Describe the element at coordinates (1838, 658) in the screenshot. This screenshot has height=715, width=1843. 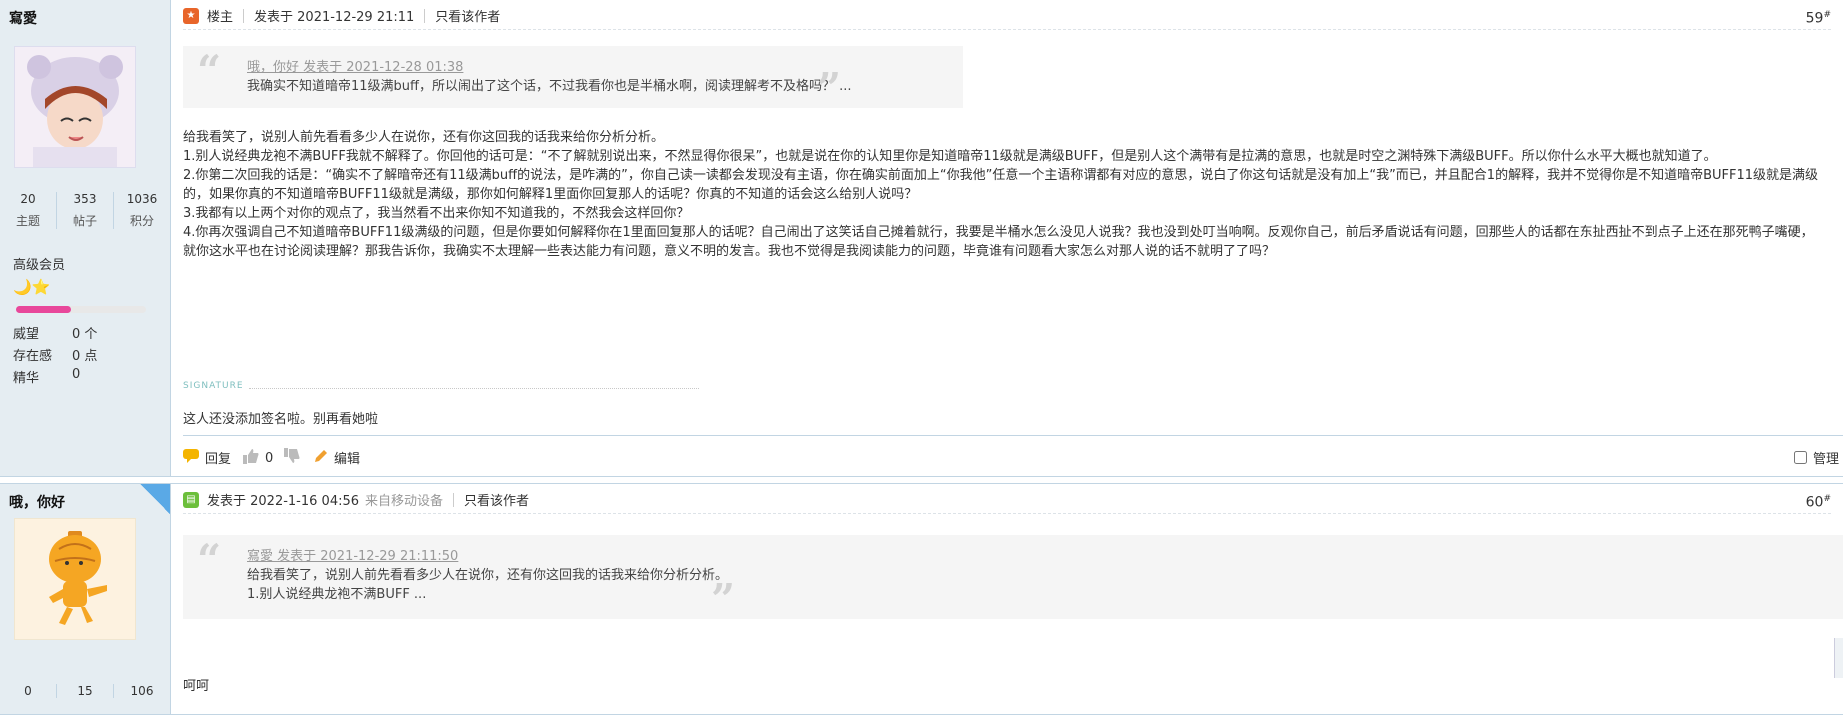
I see `scroll-handle` at that location.